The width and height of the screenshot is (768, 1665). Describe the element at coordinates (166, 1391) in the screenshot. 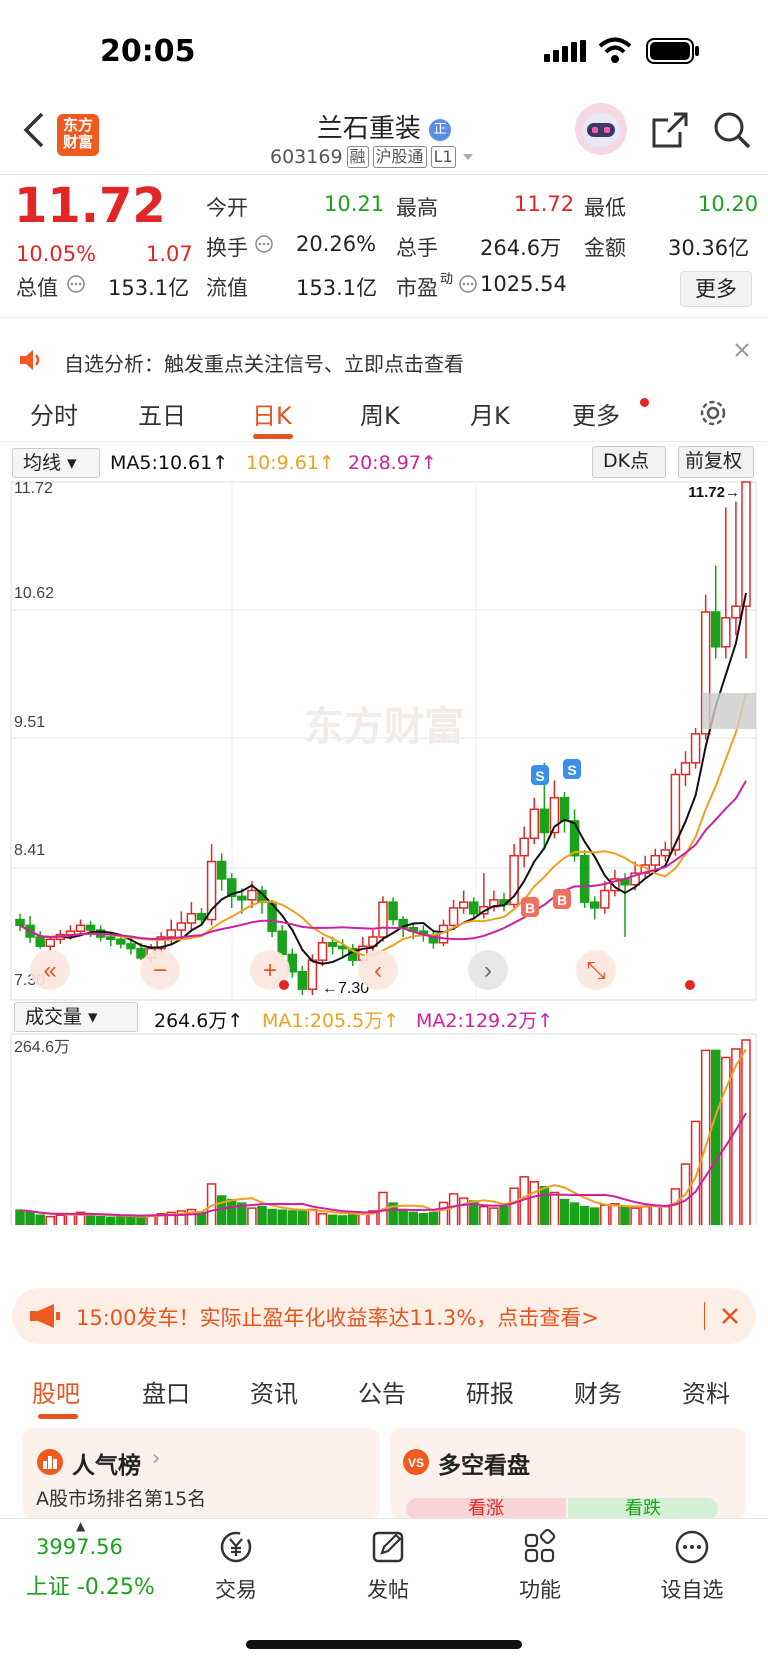

I see `tab-orderbook: 盘口` at that location.